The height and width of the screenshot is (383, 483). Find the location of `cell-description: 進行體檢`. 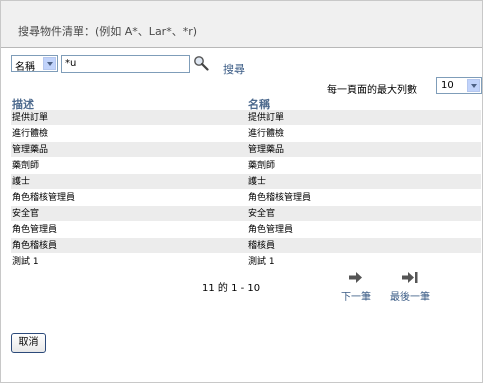

cell-description: 進行體檢 is located at coordinates (30, 134).